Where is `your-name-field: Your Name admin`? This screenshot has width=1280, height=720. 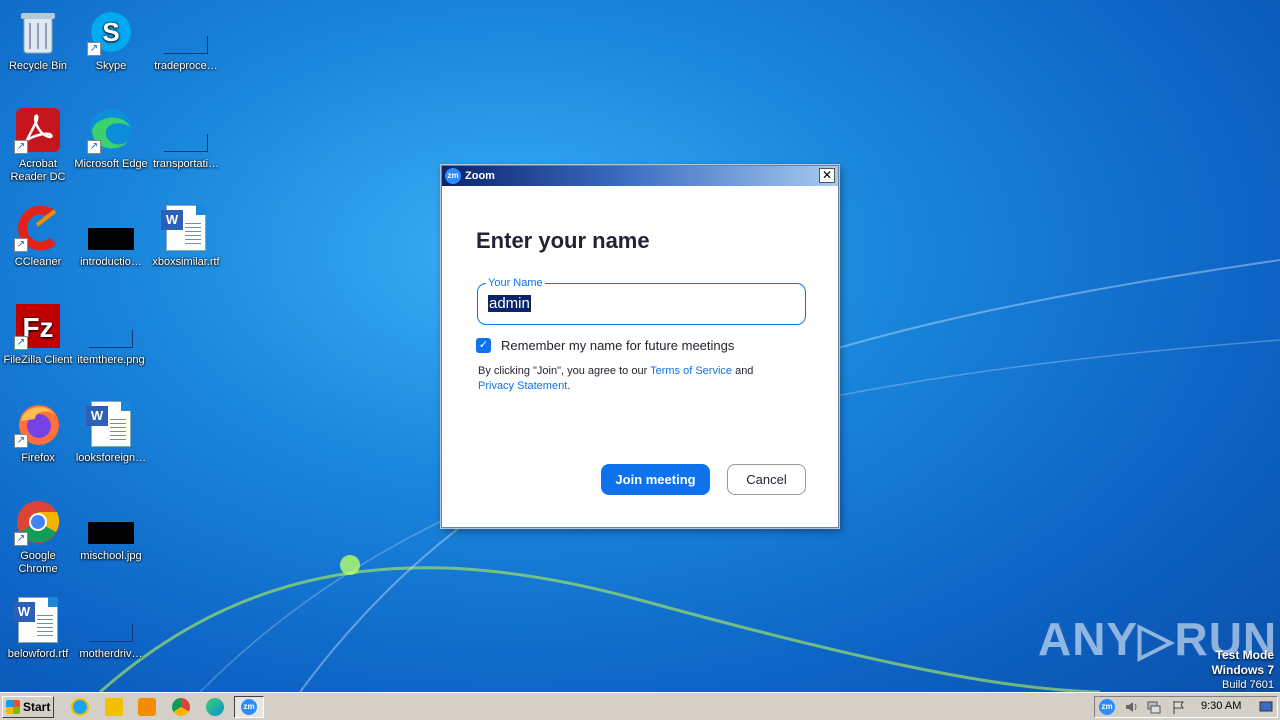 your-name-field: Your Name admin is located at coordinates (641, 301).